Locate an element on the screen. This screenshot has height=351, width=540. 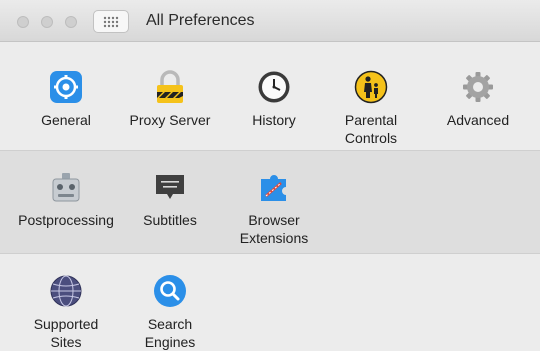
subtitles-icon is located at coordinates (170, 187).